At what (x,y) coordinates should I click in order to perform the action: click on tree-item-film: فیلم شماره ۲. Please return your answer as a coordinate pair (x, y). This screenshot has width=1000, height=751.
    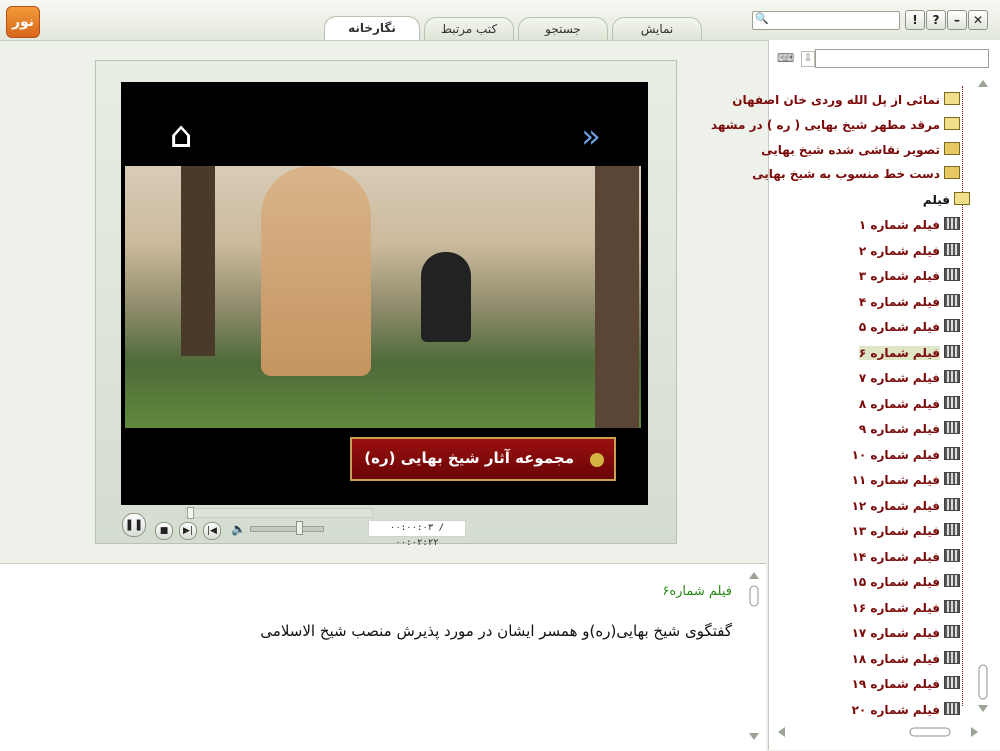
    Looking at the image, I should click on (909, 252).